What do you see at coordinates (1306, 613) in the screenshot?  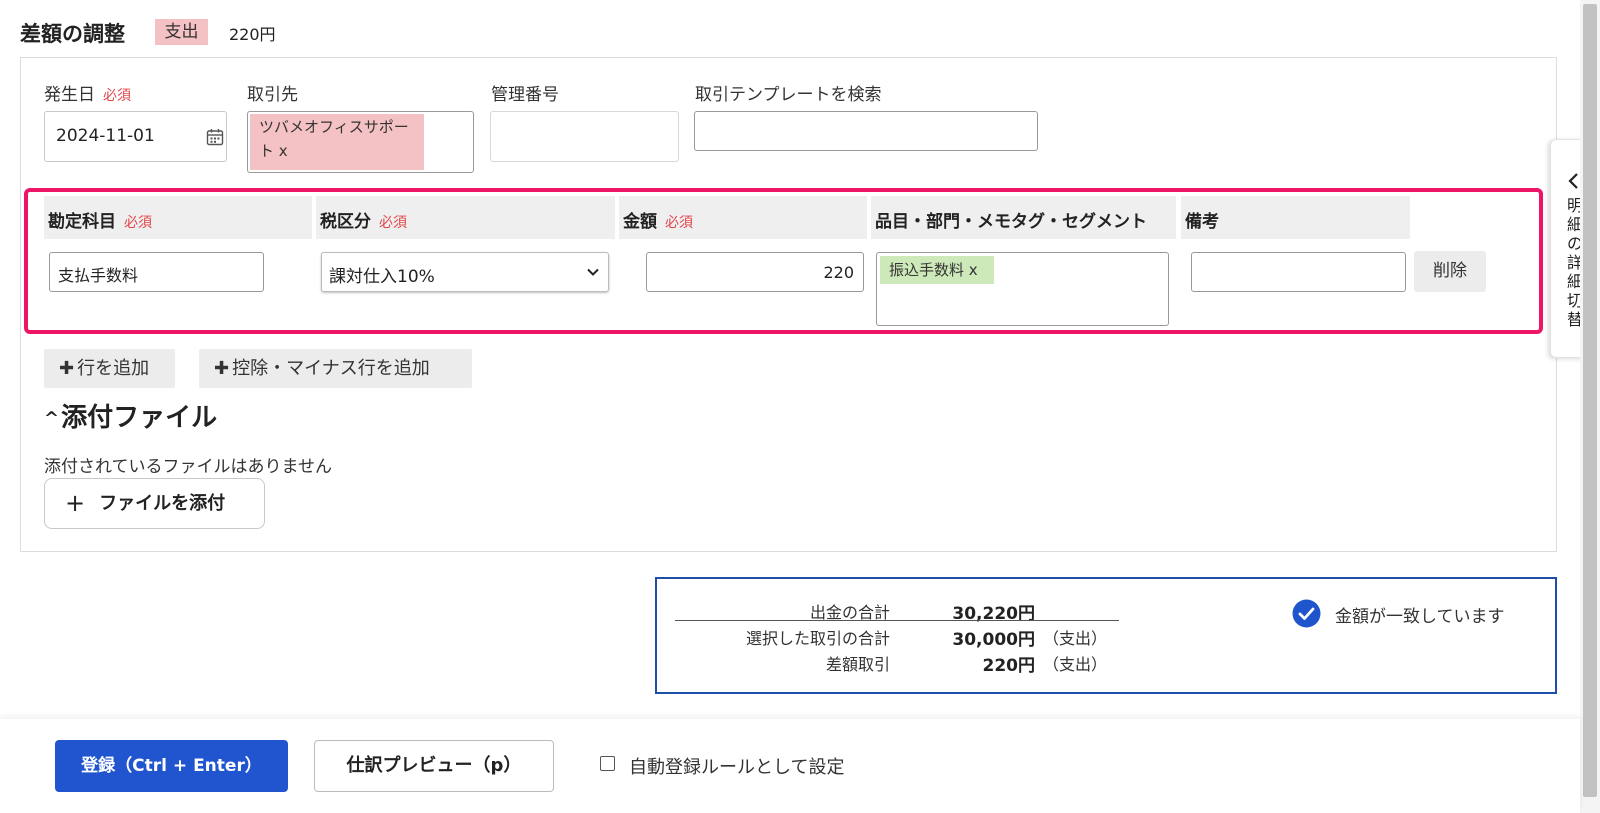 I see `check-circle-icon` at bounding box center [1306, 613].